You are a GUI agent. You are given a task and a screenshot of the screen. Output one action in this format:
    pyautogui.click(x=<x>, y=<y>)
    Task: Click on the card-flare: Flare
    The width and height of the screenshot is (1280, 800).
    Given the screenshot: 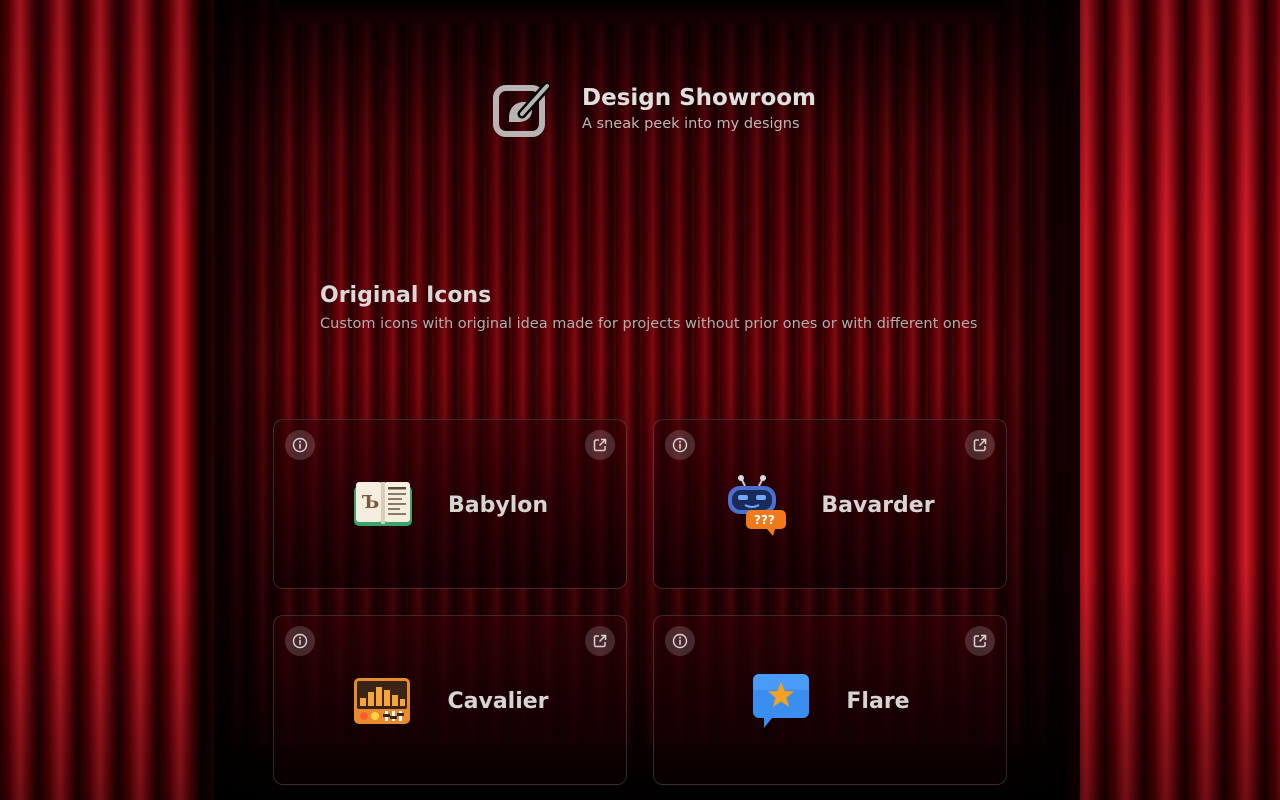 What is the action you would take?
    pyautogui.click(x=830, y=700)
    